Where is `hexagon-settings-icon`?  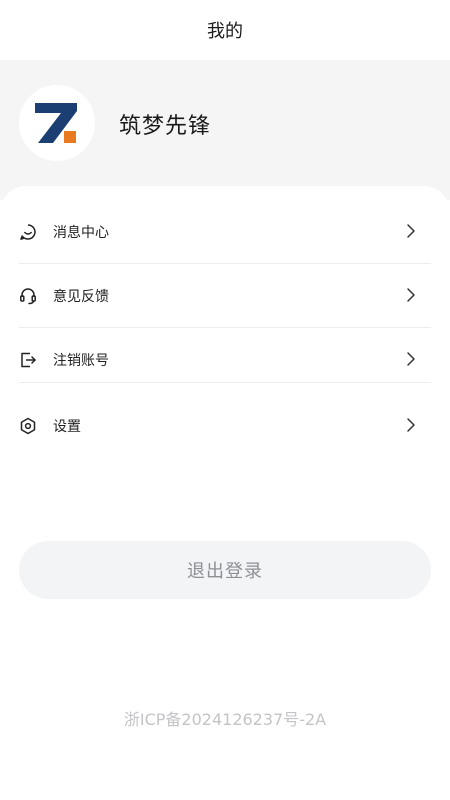
hexagon-settings-icon is located at coordinates (28, 426).